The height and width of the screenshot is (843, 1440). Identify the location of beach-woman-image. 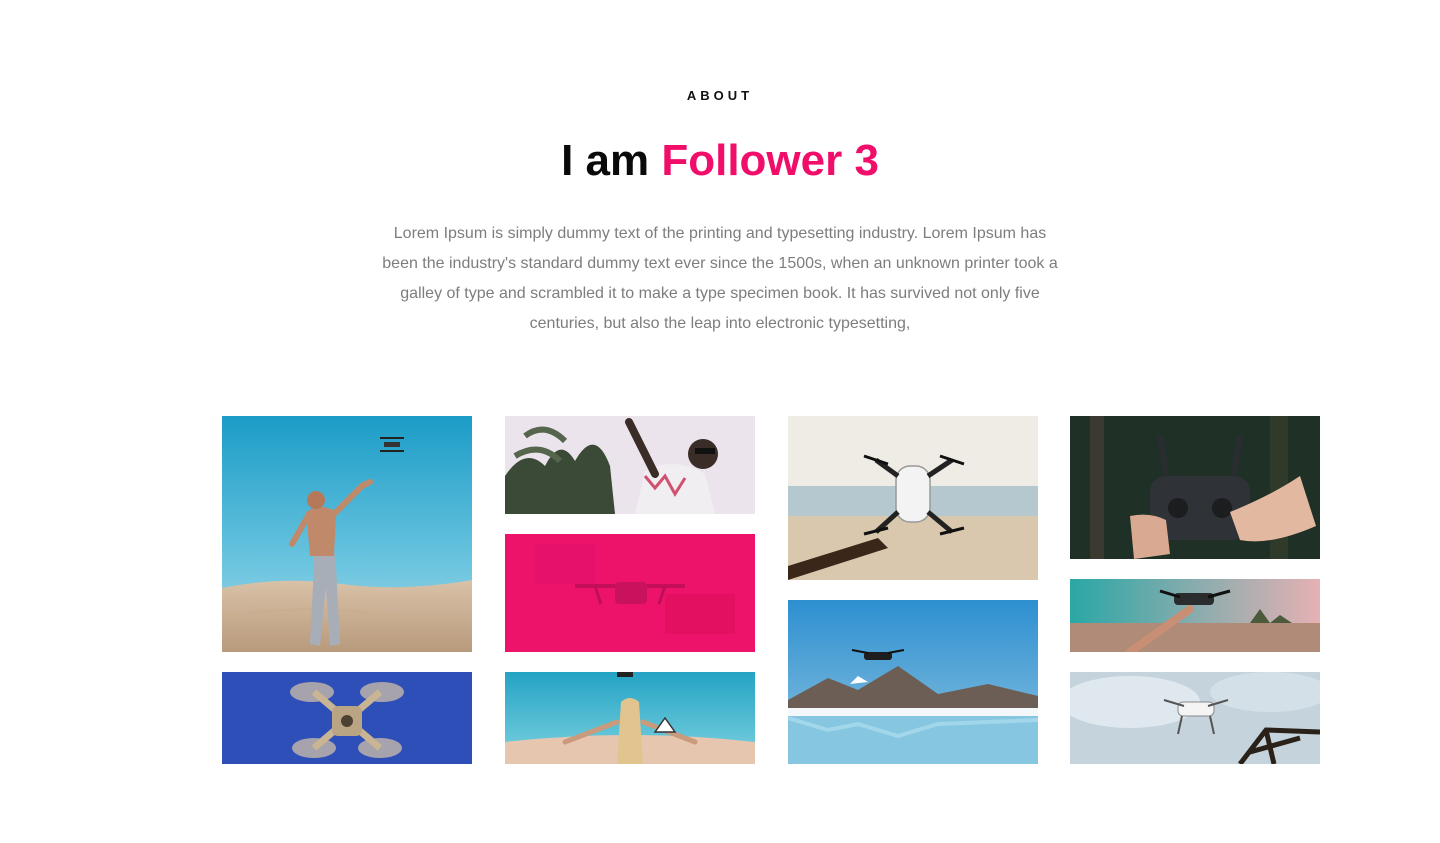
(630, 718).